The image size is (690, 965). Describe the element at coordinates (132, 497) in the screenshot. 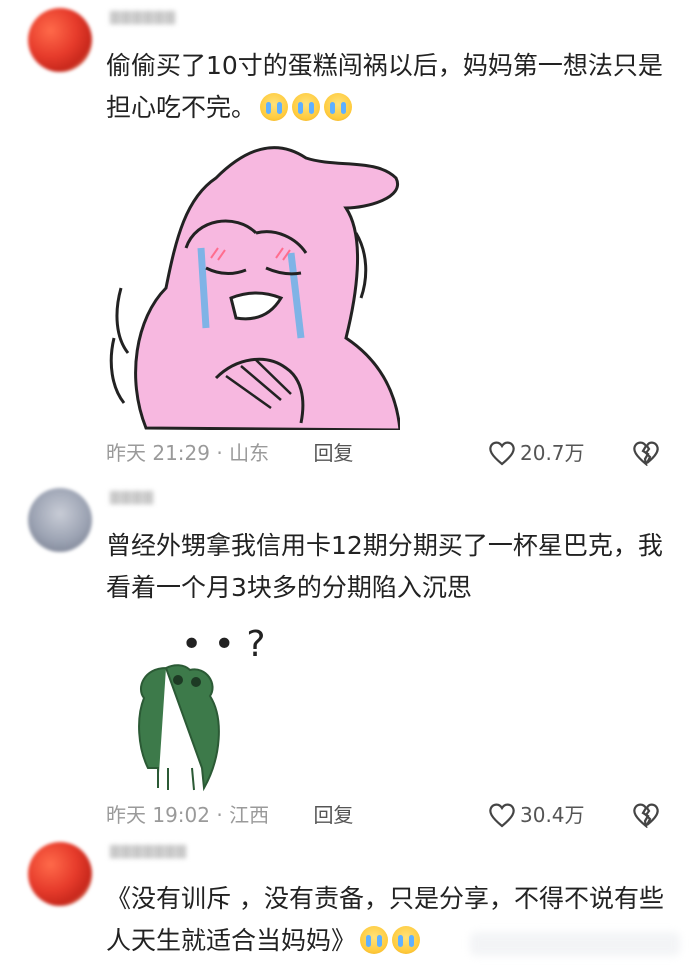

I see `username-blurred: ▇▇▇▇` at that location.